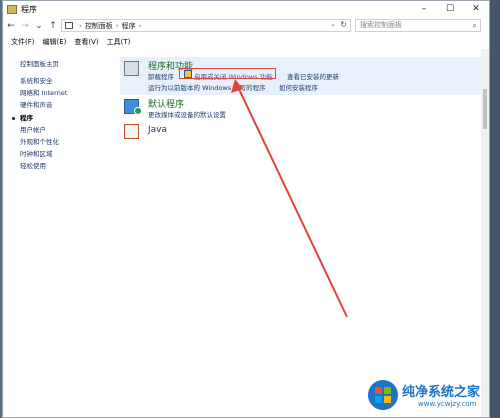 The image size is (500, 418). What do you see at coordinates (495, 209) in the screenshot?
I see `desktop-background` at bounding box center [495, 209].